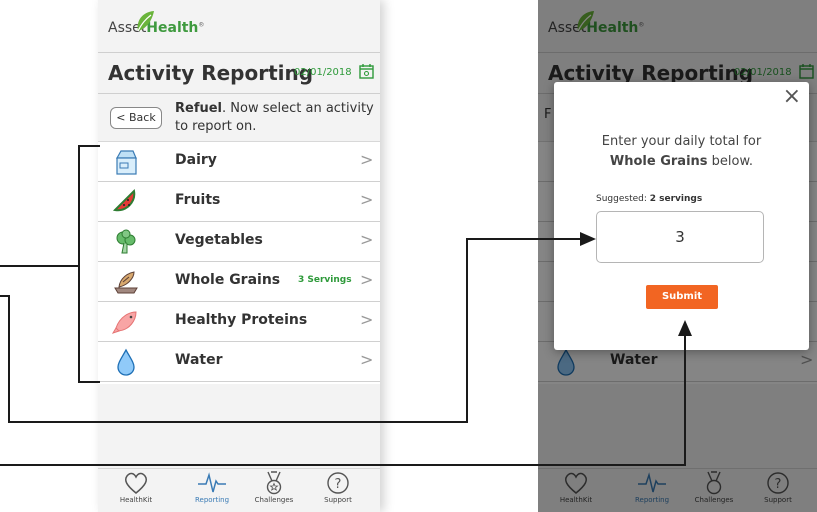  Describe the element at coordinates (681, 141) in the screenshot. I see `modal-prompt-line1: Enter your daily total for` at that location.